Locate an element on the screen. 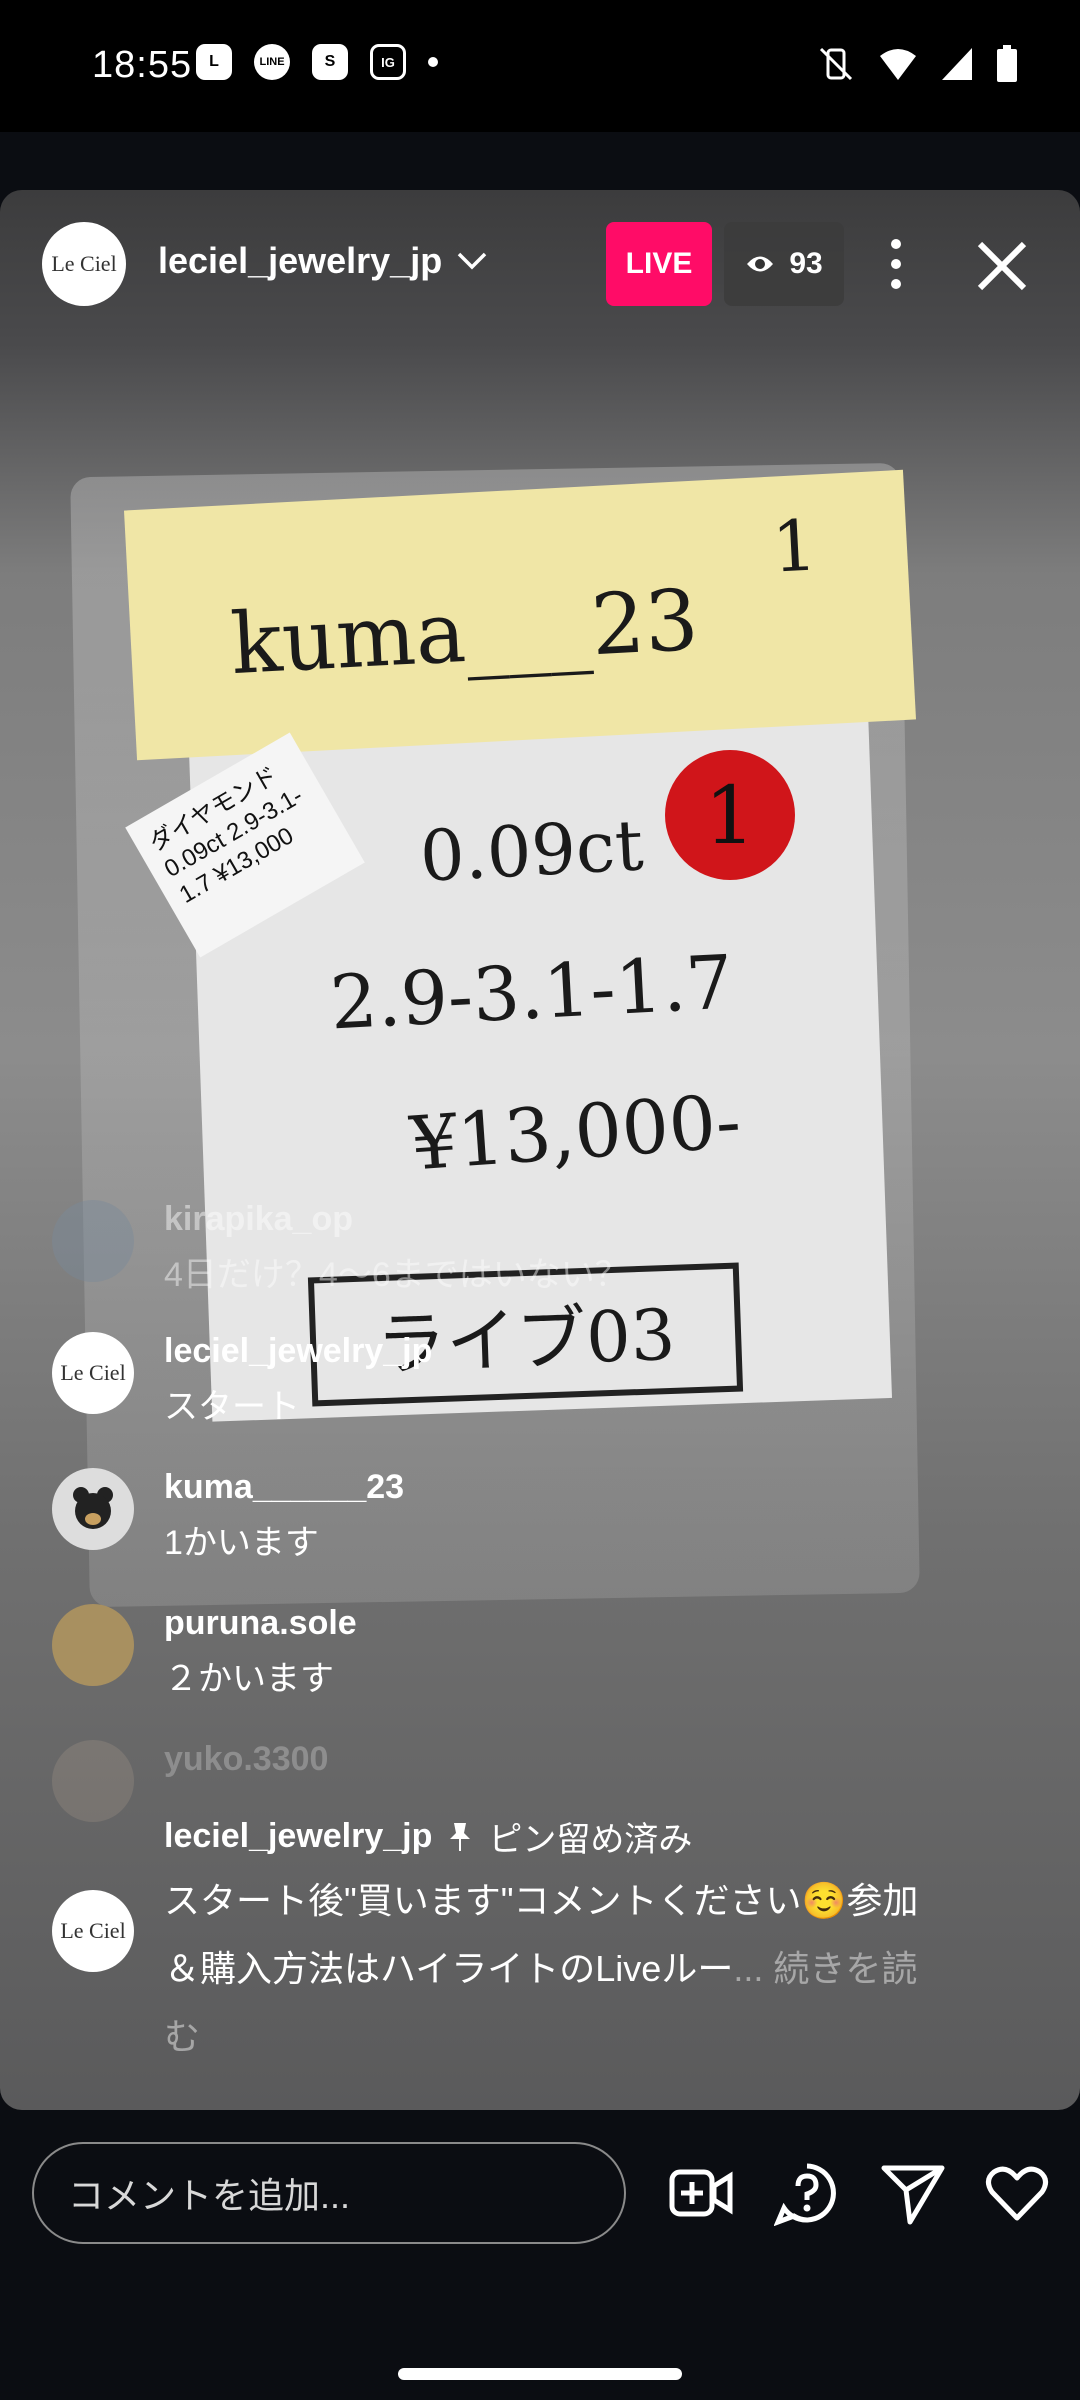 The image size is (1080, 2400). pin-icon is located at coordinates (460, 1836).